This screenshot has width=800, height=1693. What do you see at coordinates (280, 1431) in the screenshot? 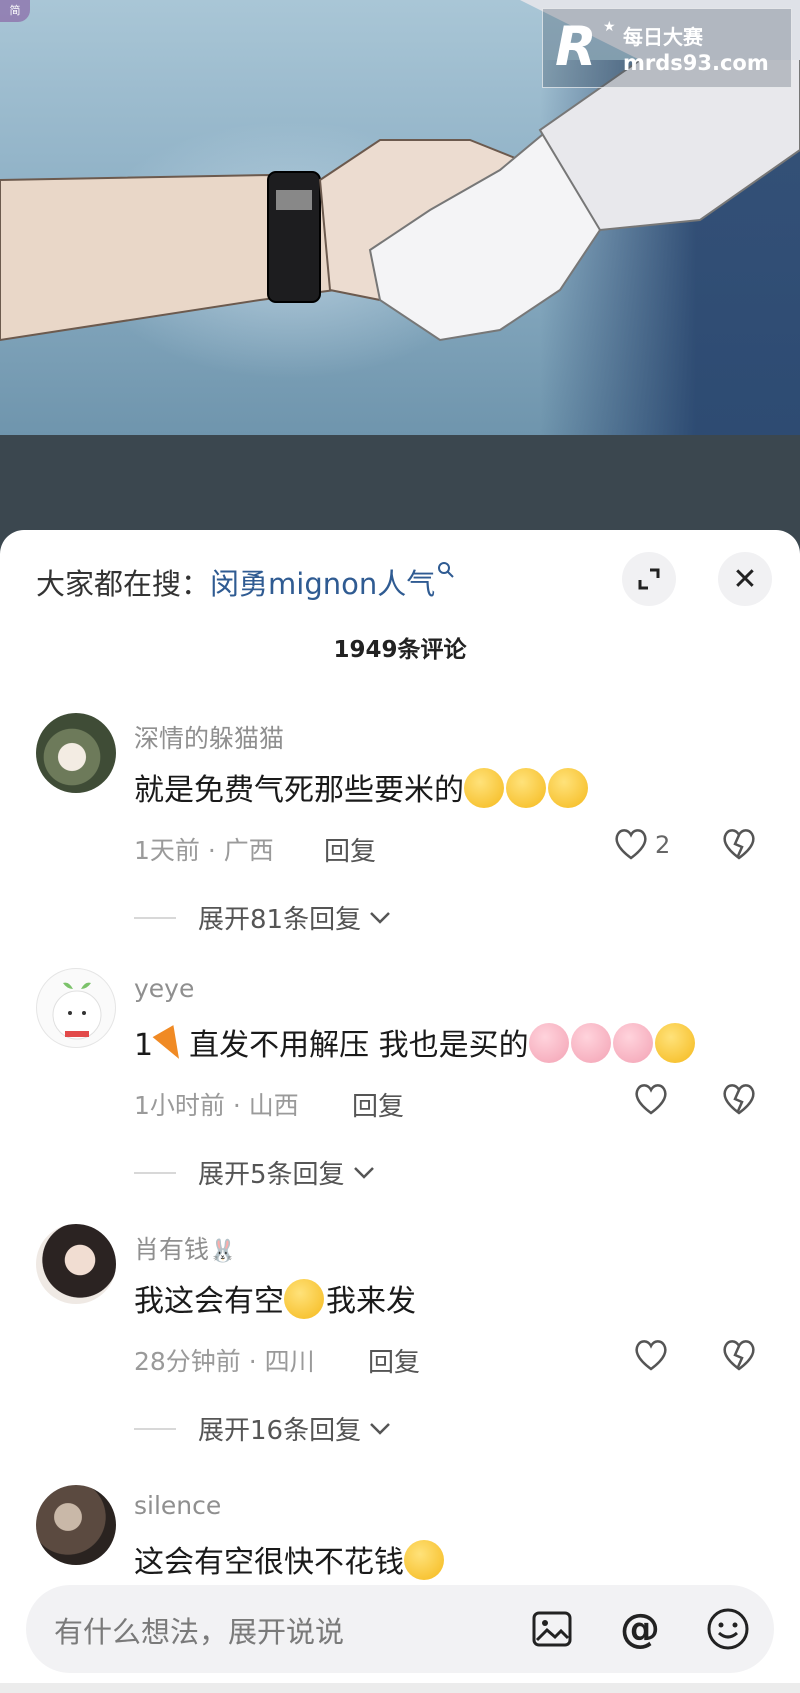
I see `expand-replies-text: 展开16条回复` at bounding box center [280, 1431].